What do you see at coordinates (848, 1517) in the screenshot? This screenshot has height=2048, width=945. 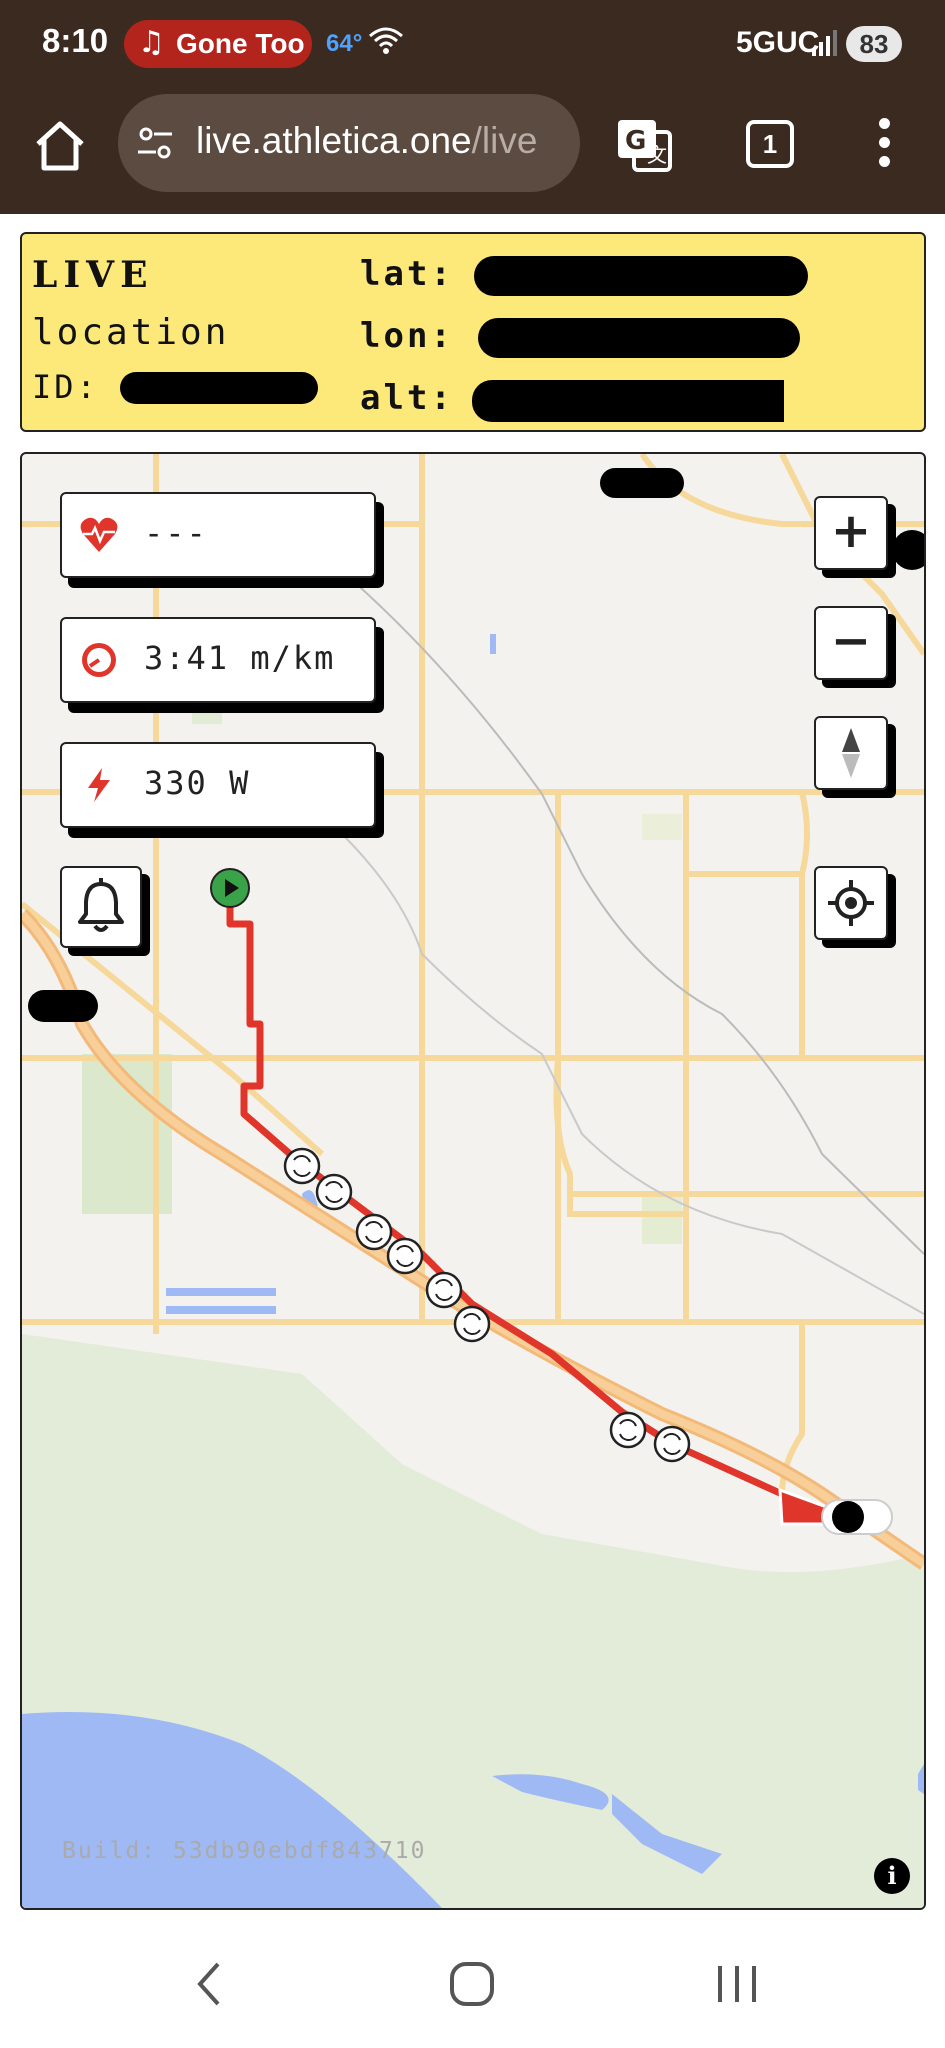 I see `position-redaction` at bounding box center [848, 1517].